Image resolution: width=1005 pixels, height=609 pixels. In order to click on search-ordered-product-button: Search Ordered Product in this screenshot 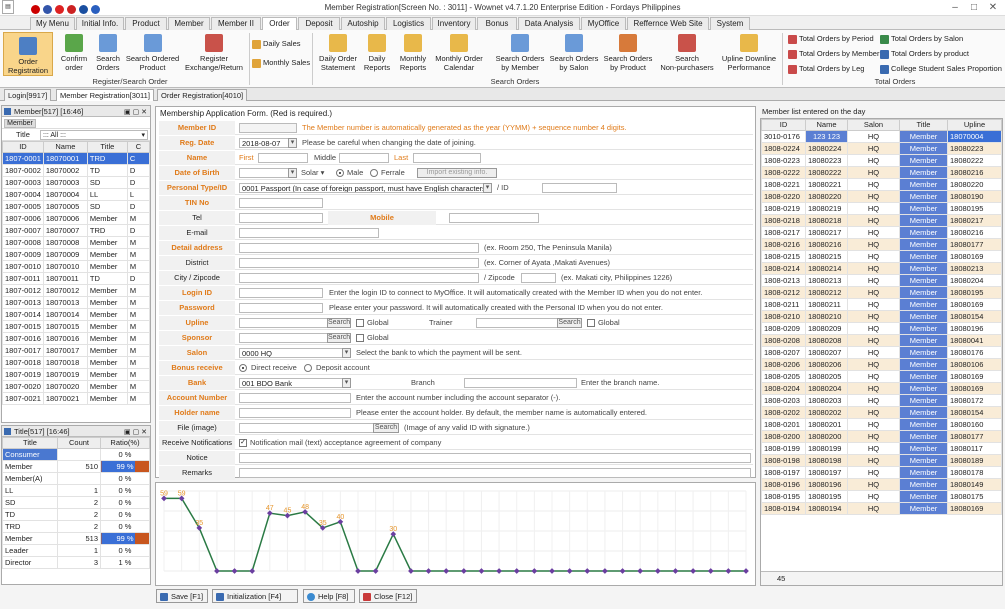, I will do `click(152, 53)`.